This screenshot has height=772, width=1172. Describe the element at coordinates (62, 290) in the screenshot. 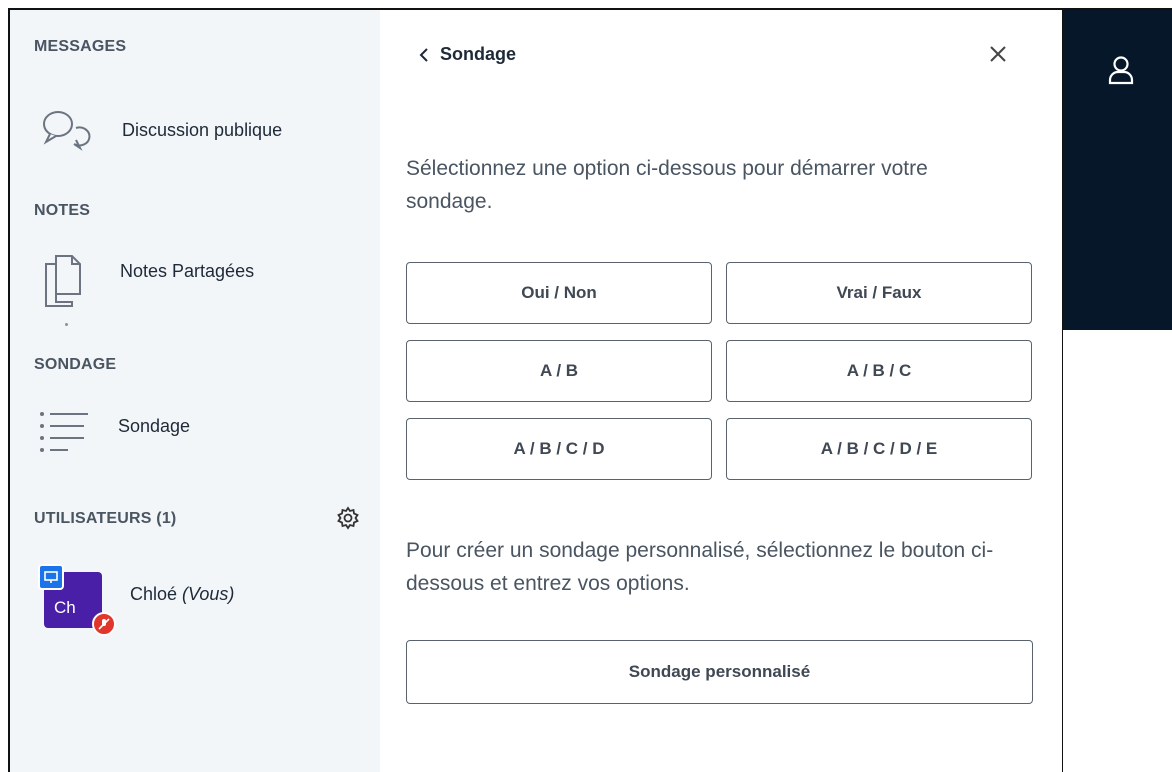

I see `documents-icon` at that location.